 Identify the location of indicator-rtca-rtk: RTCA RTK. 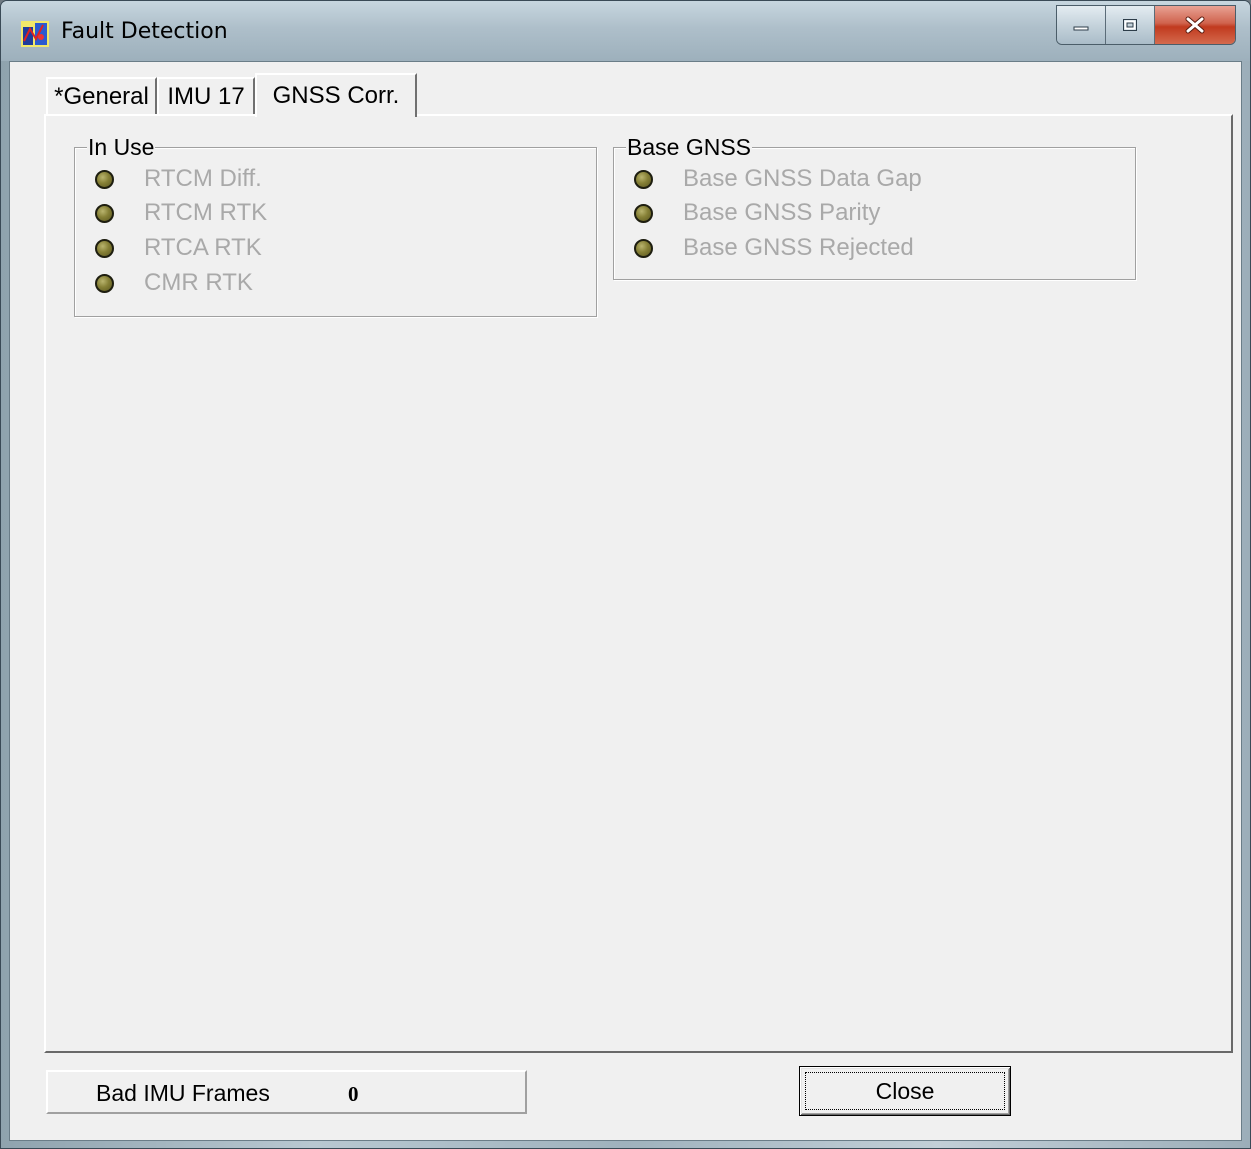
(178, 248).